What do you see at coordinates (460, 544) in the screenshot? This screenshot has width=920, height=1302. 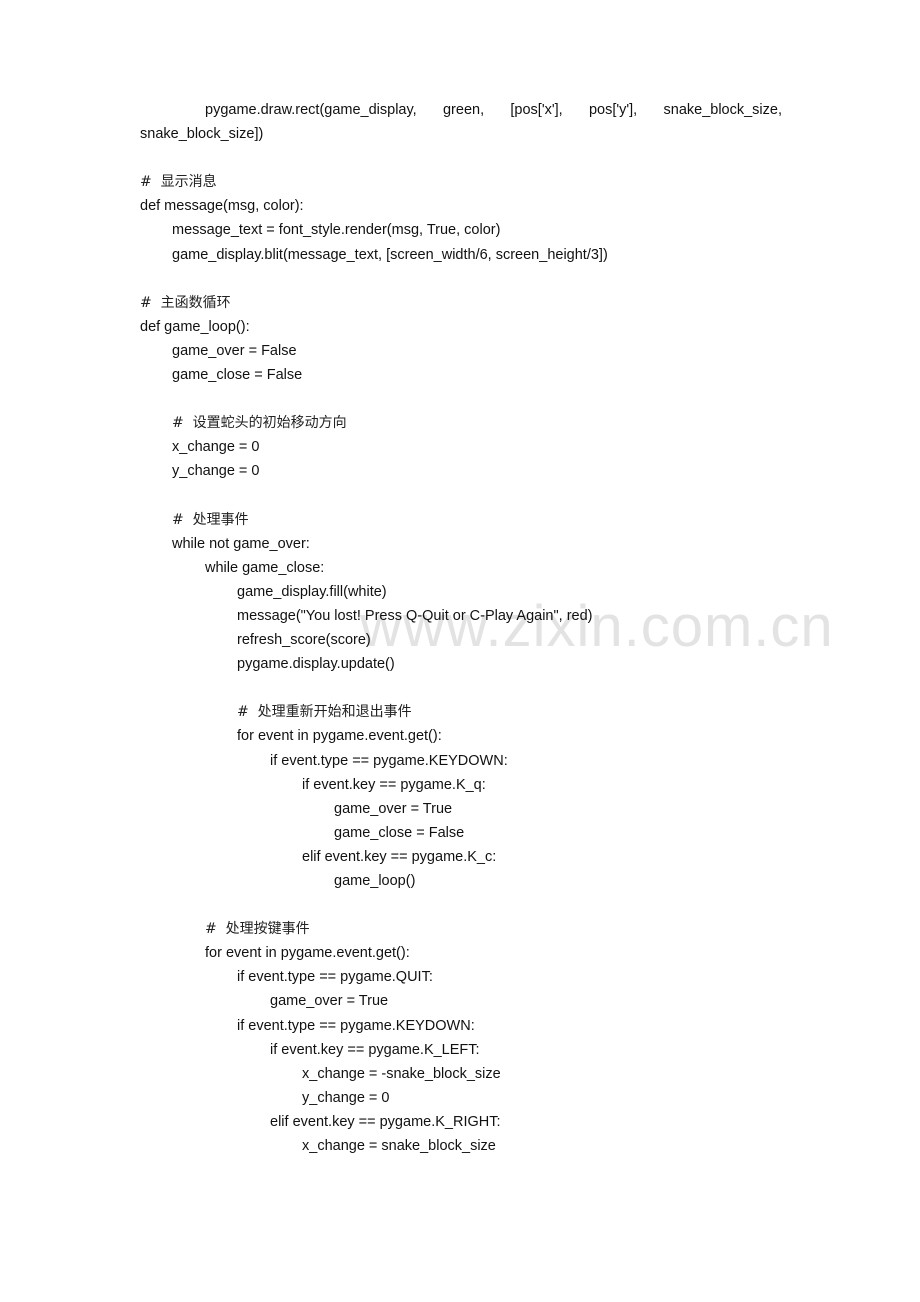 I see `code-line: while not game_over:` at bounding box center [460, 544].